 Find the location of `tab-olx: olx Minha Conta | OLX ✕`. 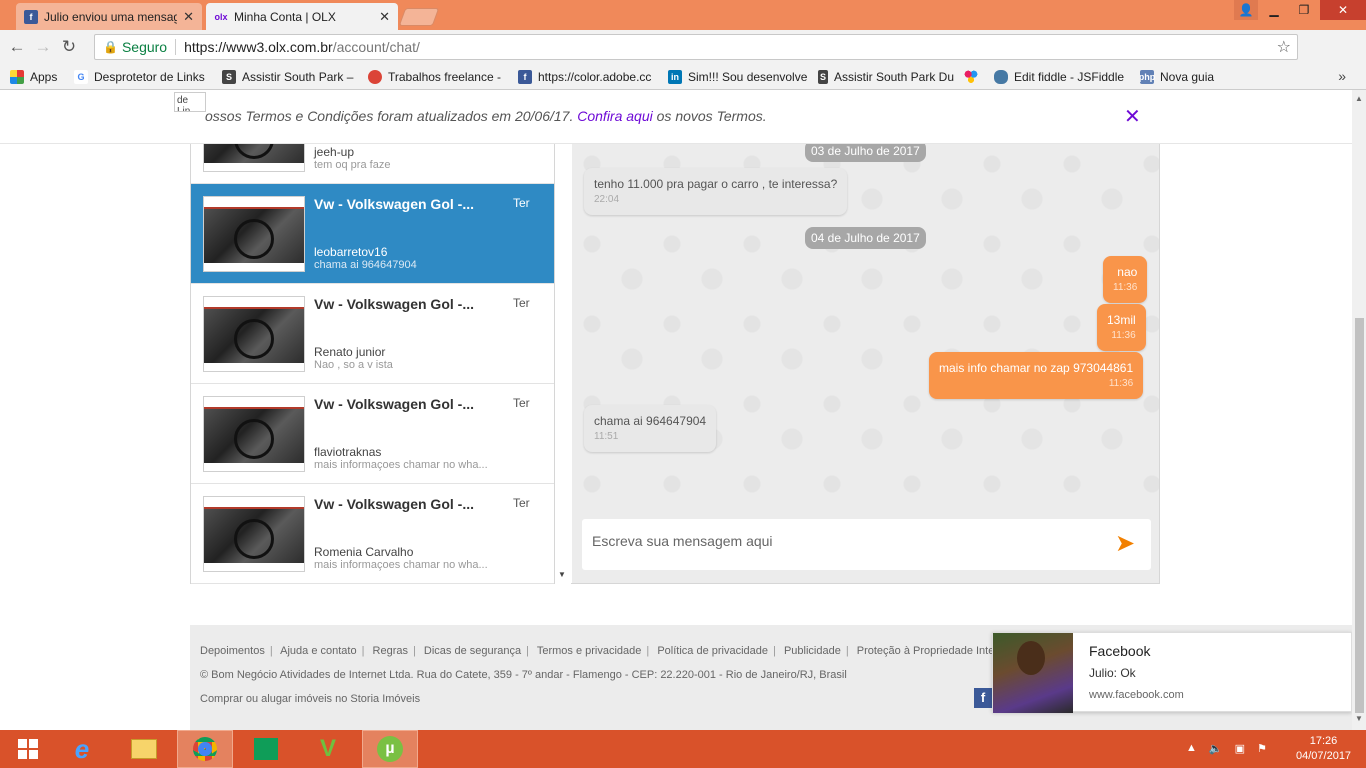

tab-olx: olx Minha Conta | OLX ✕ is located at coordinates (302, 16).